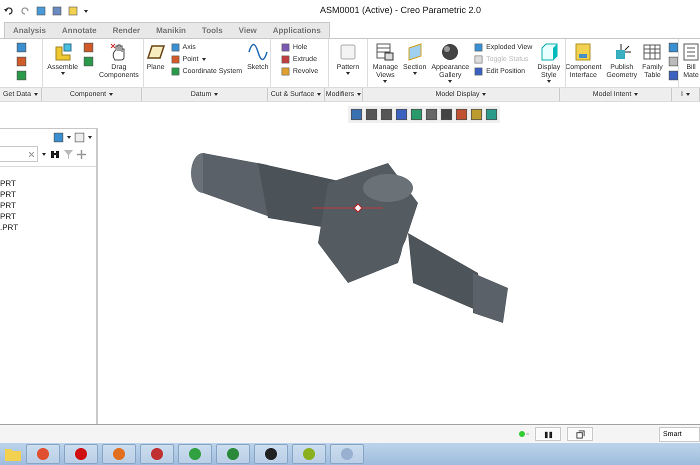 The width and height of the screenshot is (700, 465). What do you see at coordinates (247, 30) in the screenshot?
I see `ribbon-tab: View` at bounding box center [247, 30].